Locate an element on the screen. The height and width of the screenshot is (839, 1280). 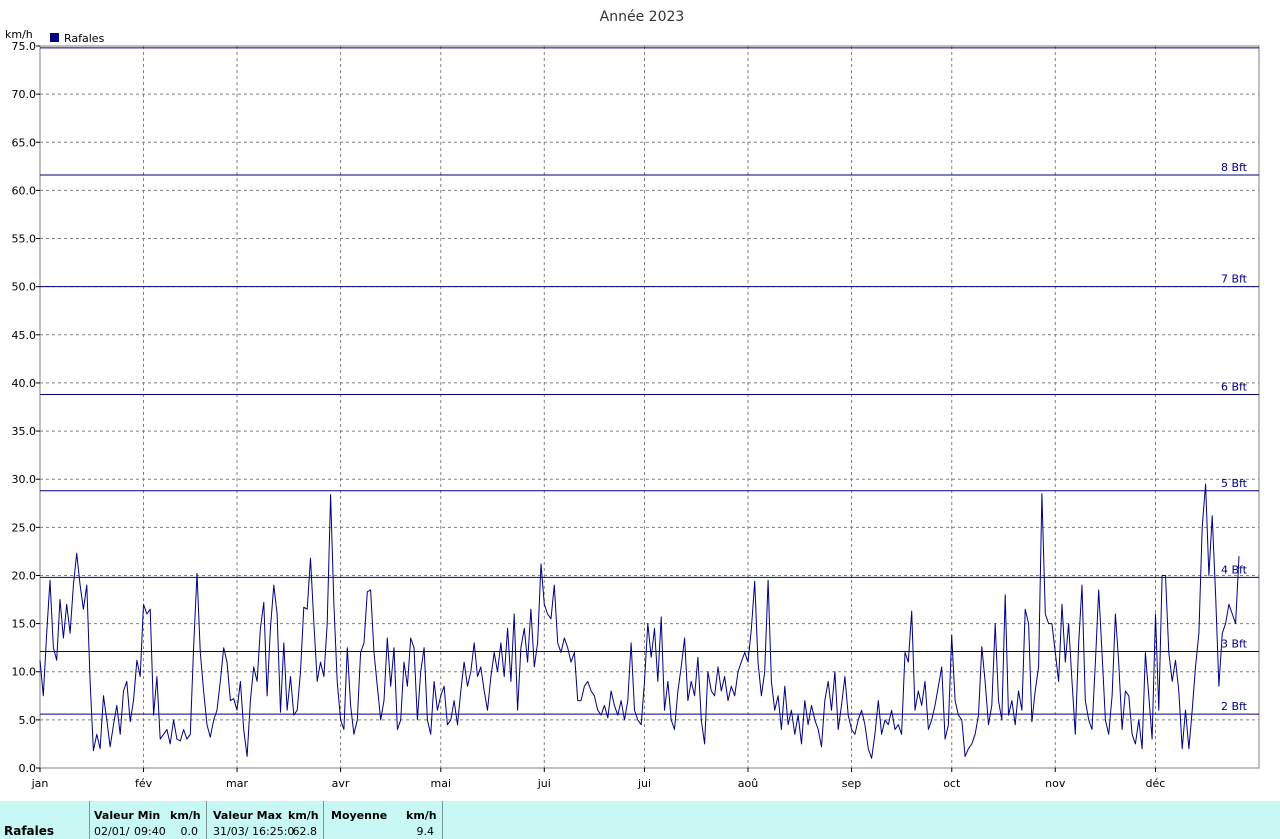
y-tick-label: 45.0 is located at coordinates (24, 335).